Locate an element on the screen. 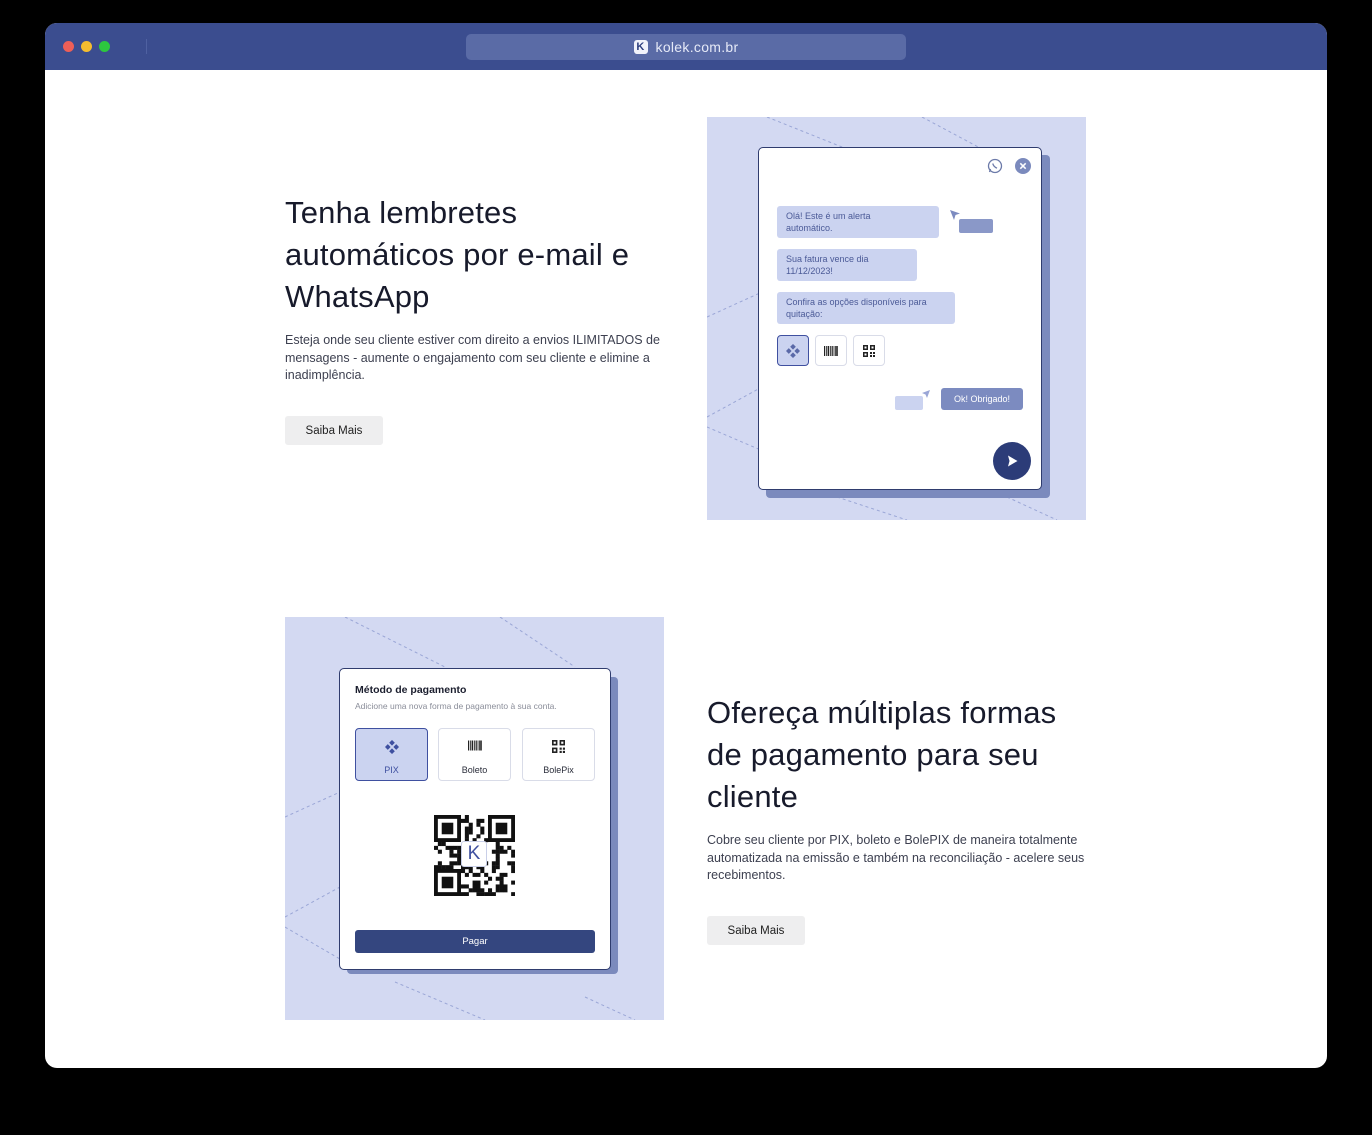  pagar-button: Pagar is located at coordinates (475, 941).